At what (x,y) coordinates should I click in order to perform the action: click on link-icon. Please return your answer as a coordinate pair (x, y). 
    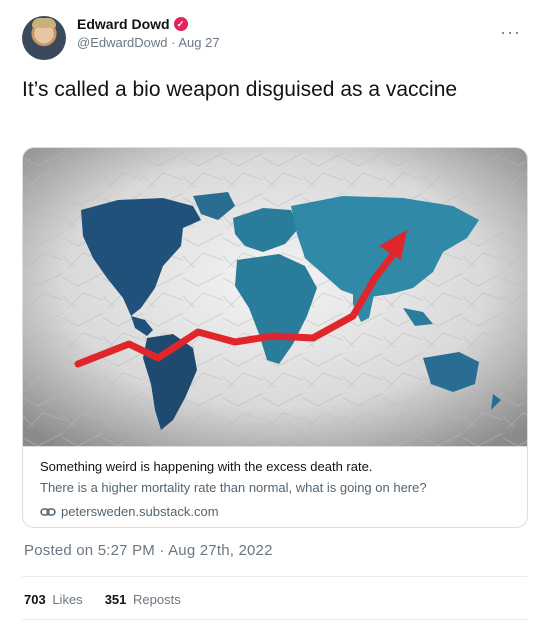
    Looking at the image, I should click on (48, 511).